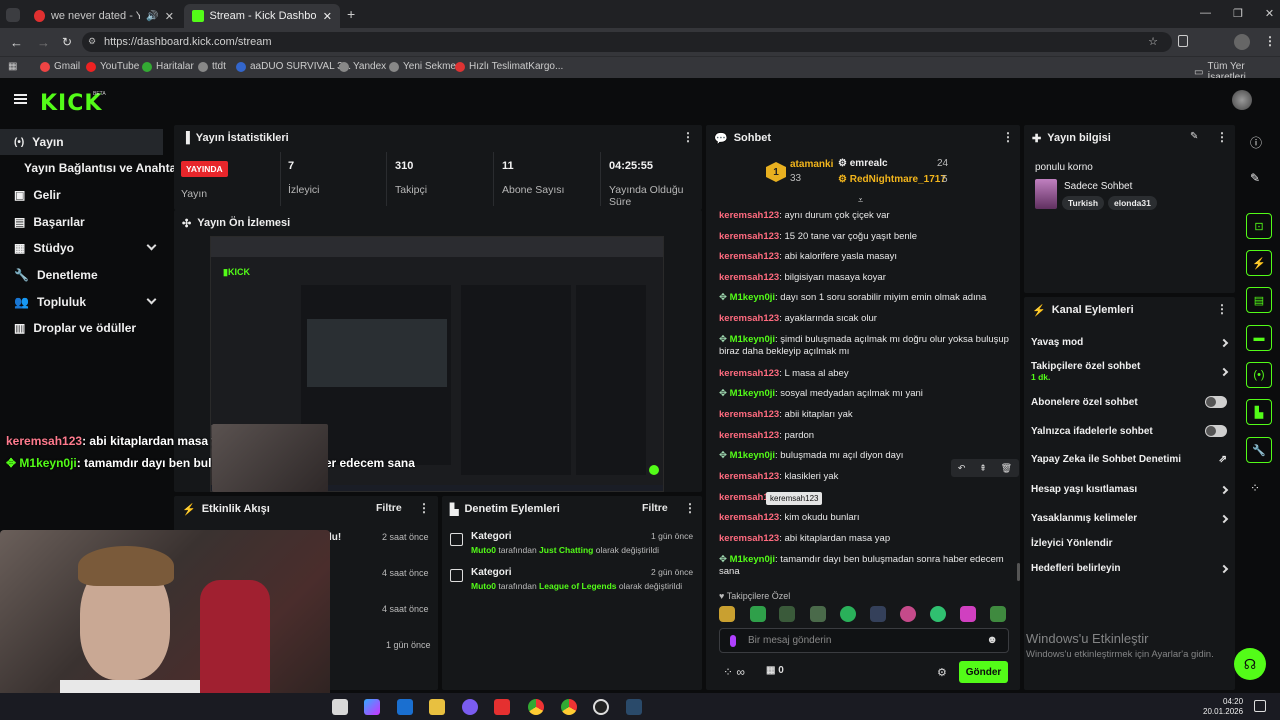 Image resolution: width=1280 pixels, height=720 pixels. I want to click on taskbar-discord-icon, so click(470, 707).